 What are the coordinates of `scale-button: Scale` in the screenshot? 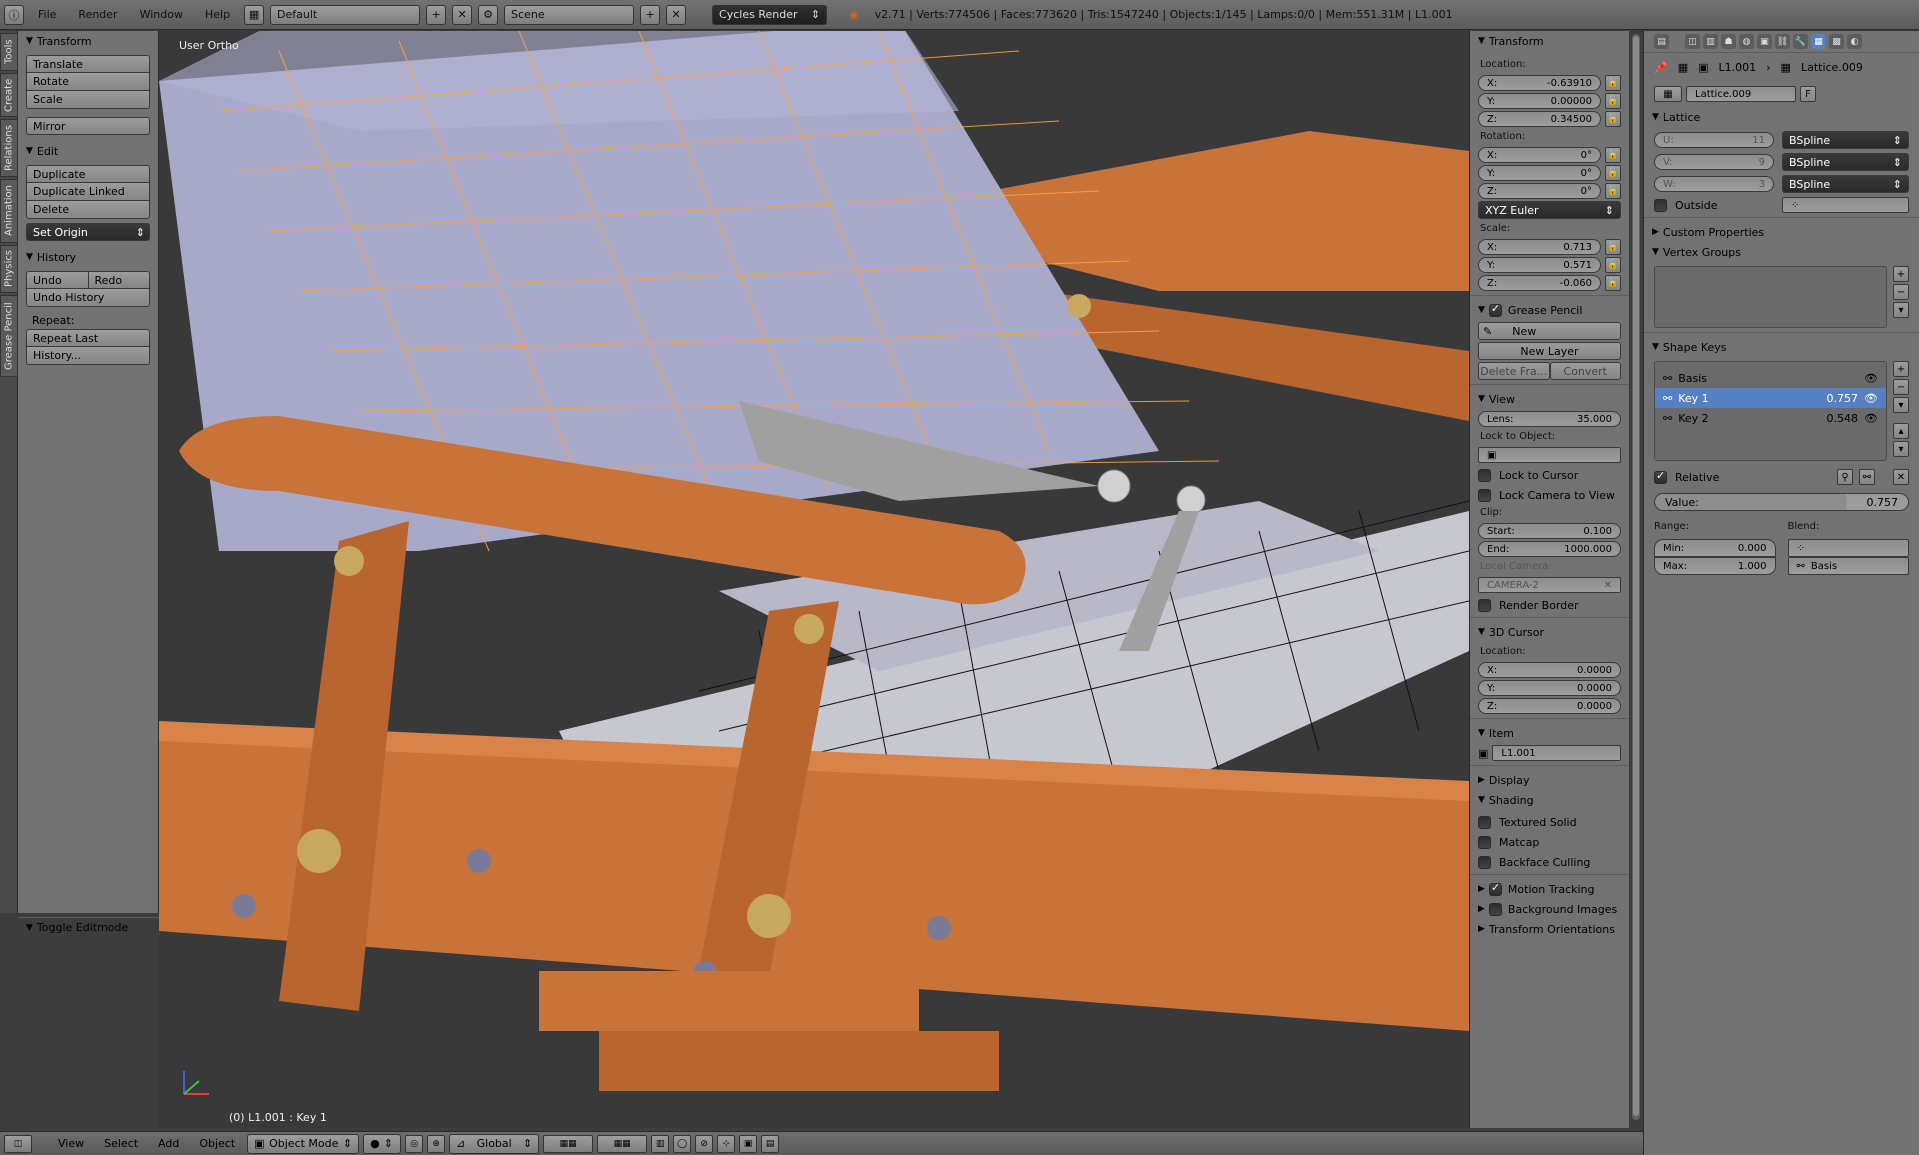 It's located at (88, 100).